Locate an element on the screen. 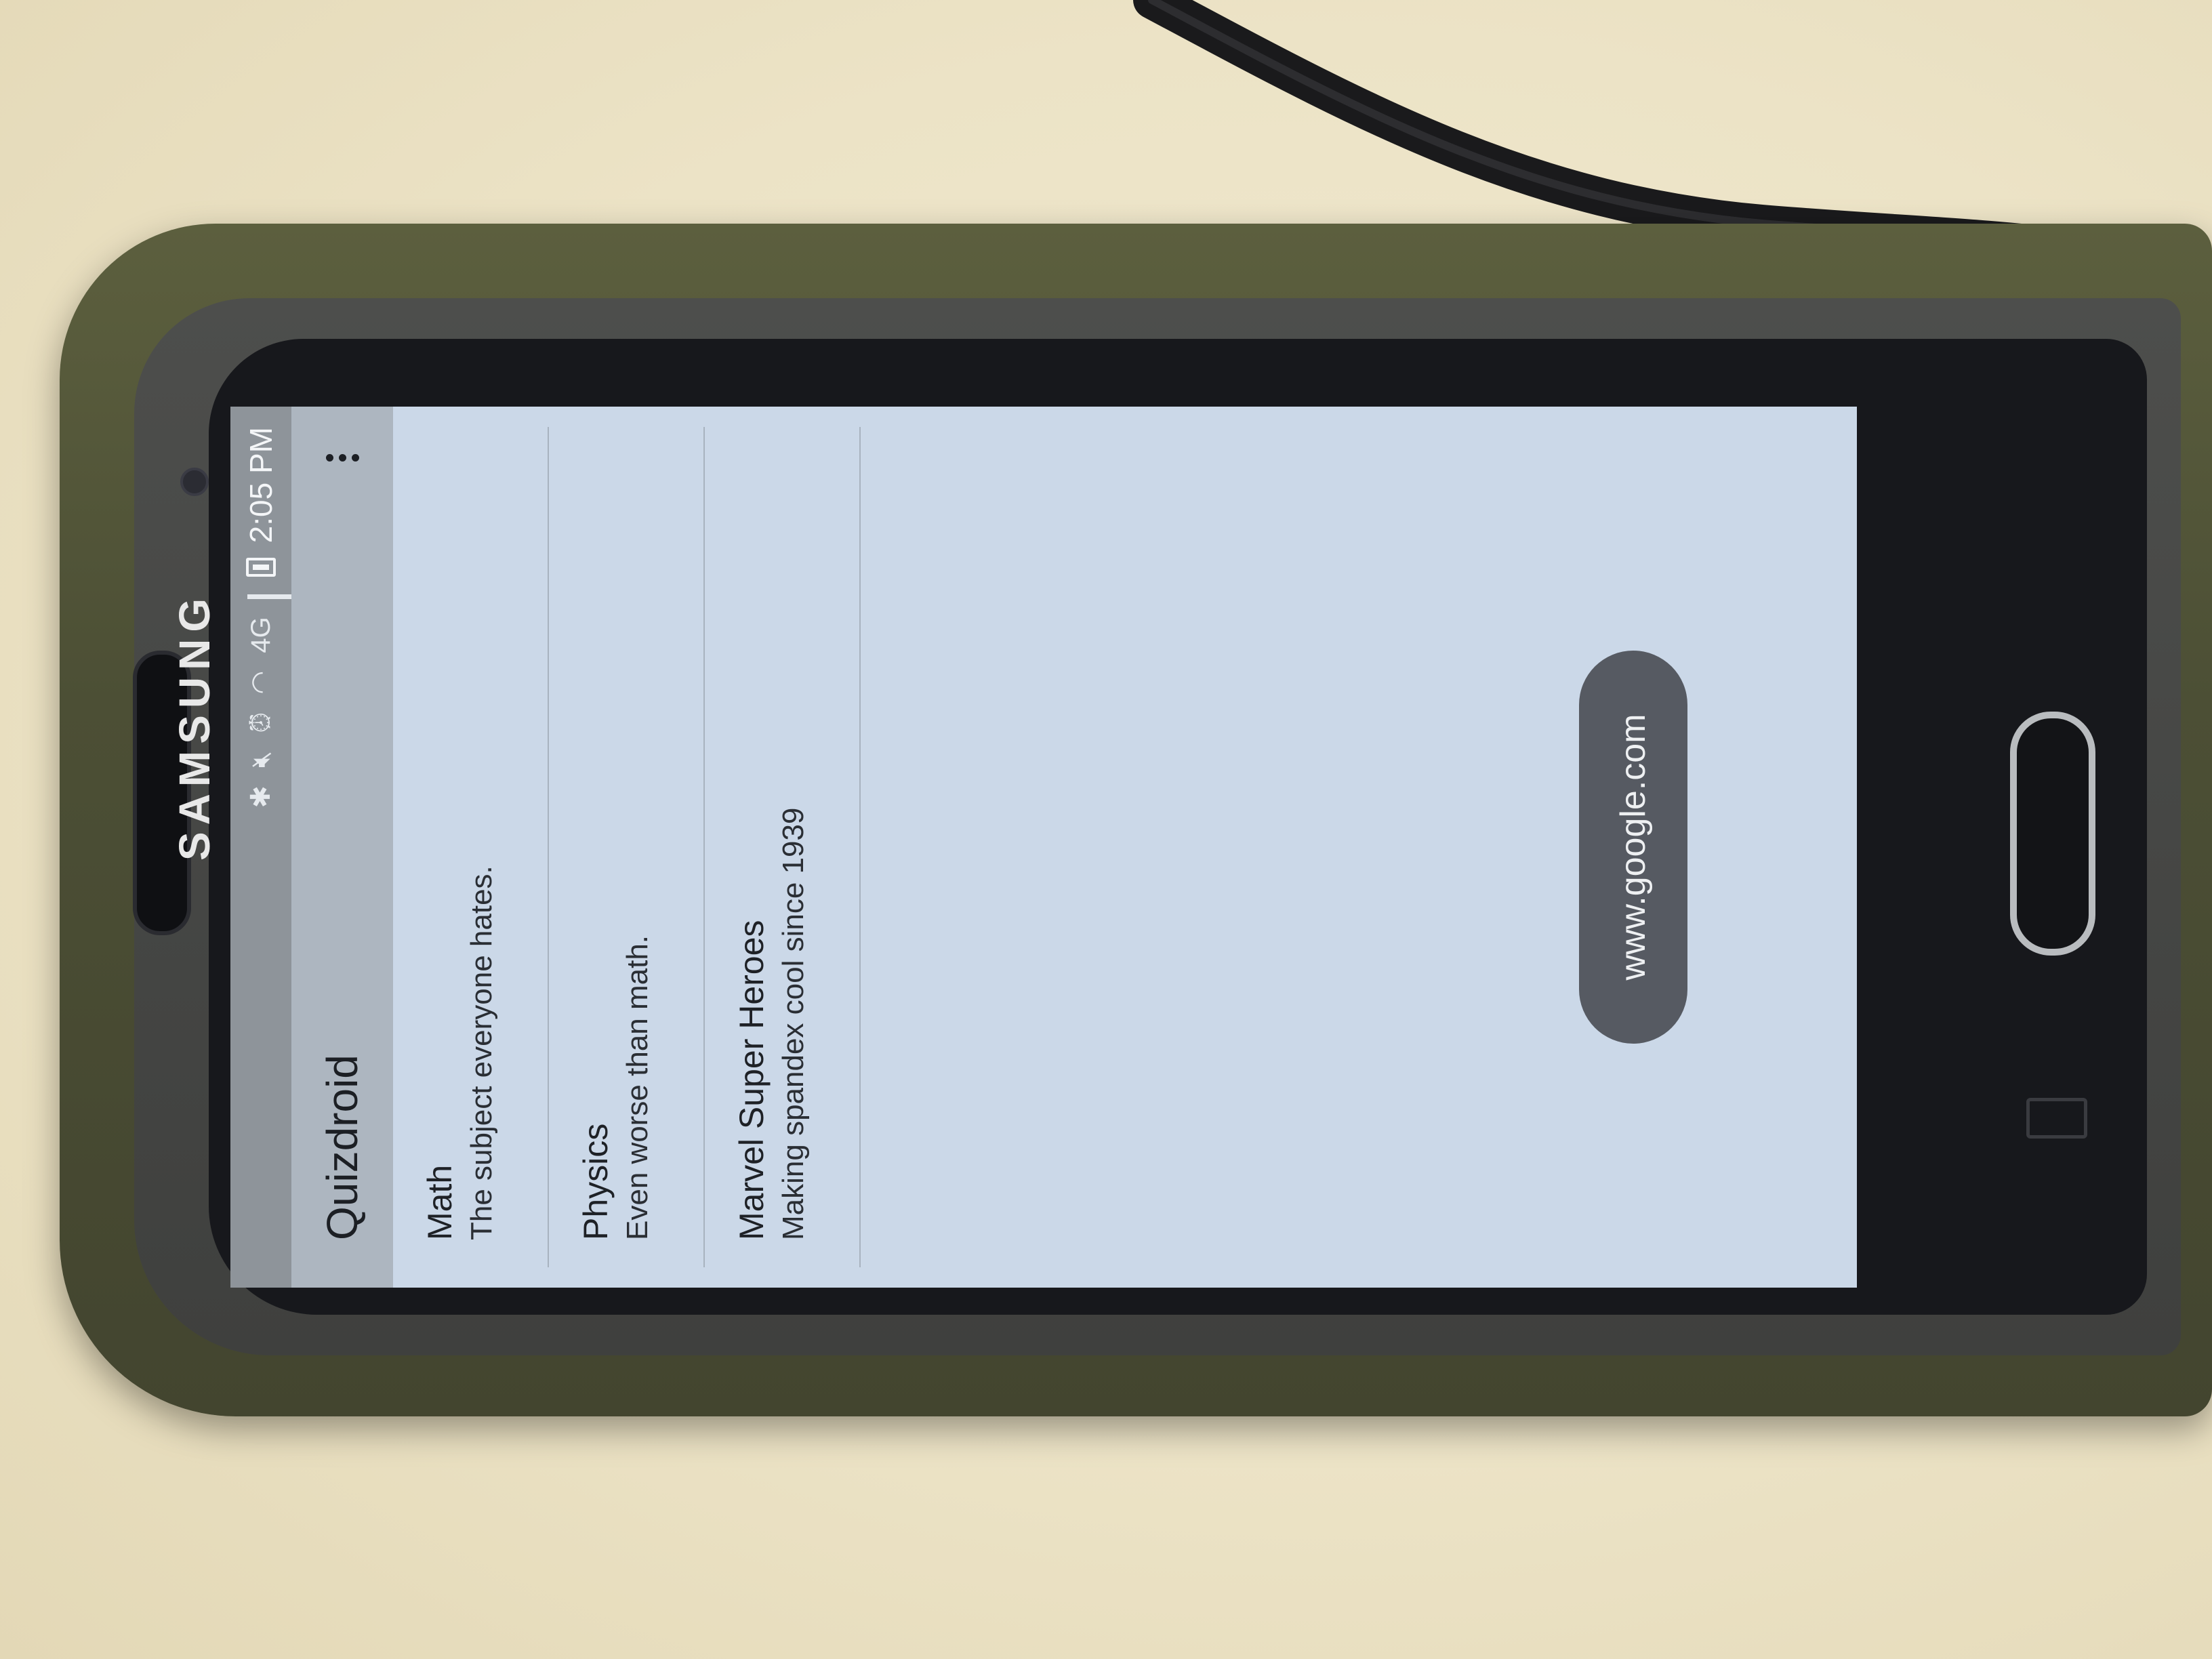 The height and width of the screenshot is (1659, 2212). status-time: 2:05 PM is located at coordinates (261, 485).